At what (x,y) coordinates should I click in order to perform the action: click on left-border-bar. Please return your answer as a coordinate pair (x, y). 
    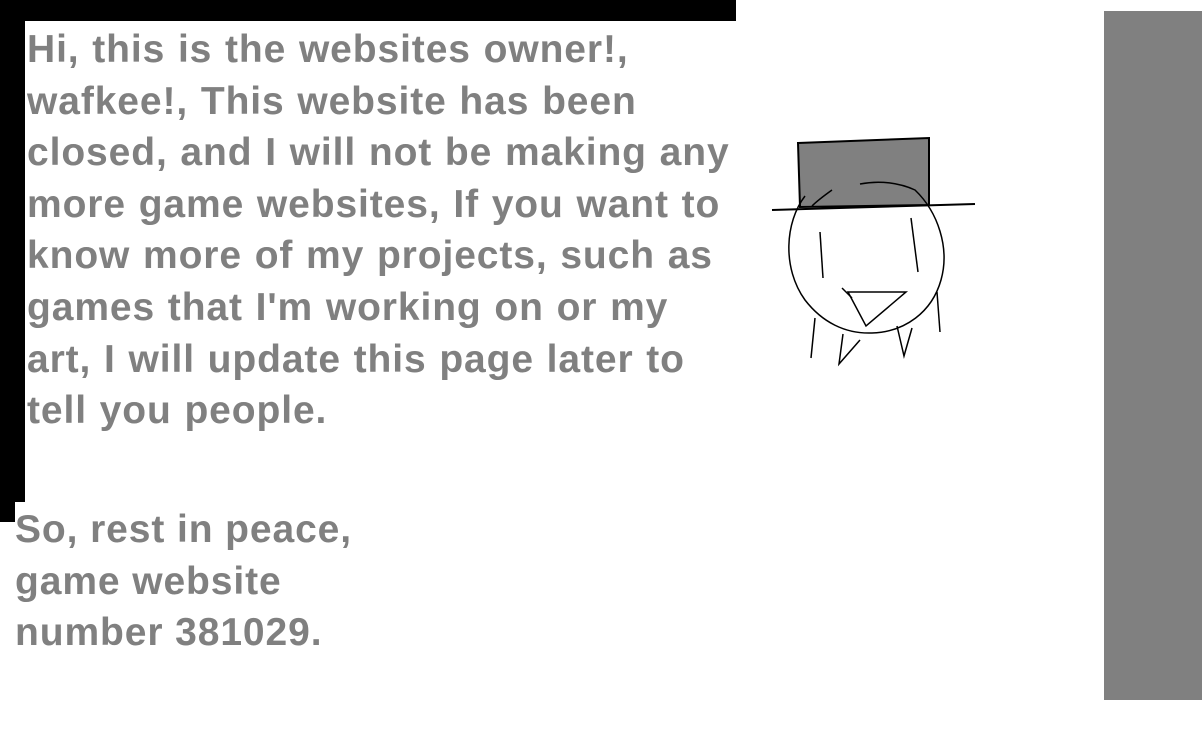
    Looking at the image, I should click on (12, 251).